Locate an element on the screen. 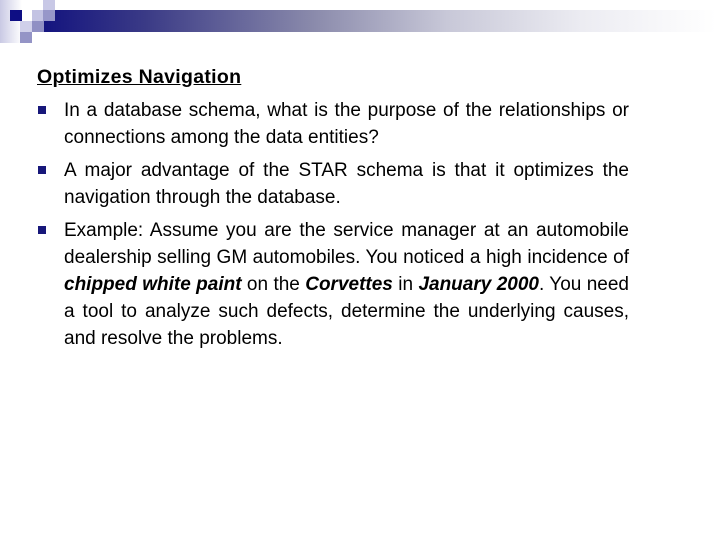  header-edge-gradient is located at coordinates (11, 21).